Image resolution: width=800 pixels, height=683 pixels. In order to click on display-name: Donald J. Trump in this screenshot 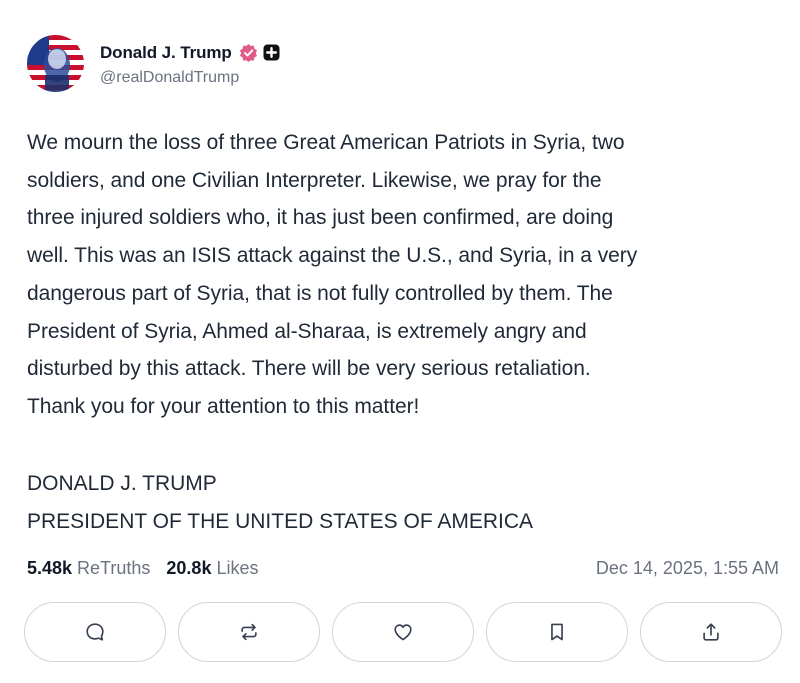, I will do `click(166, 53)`.